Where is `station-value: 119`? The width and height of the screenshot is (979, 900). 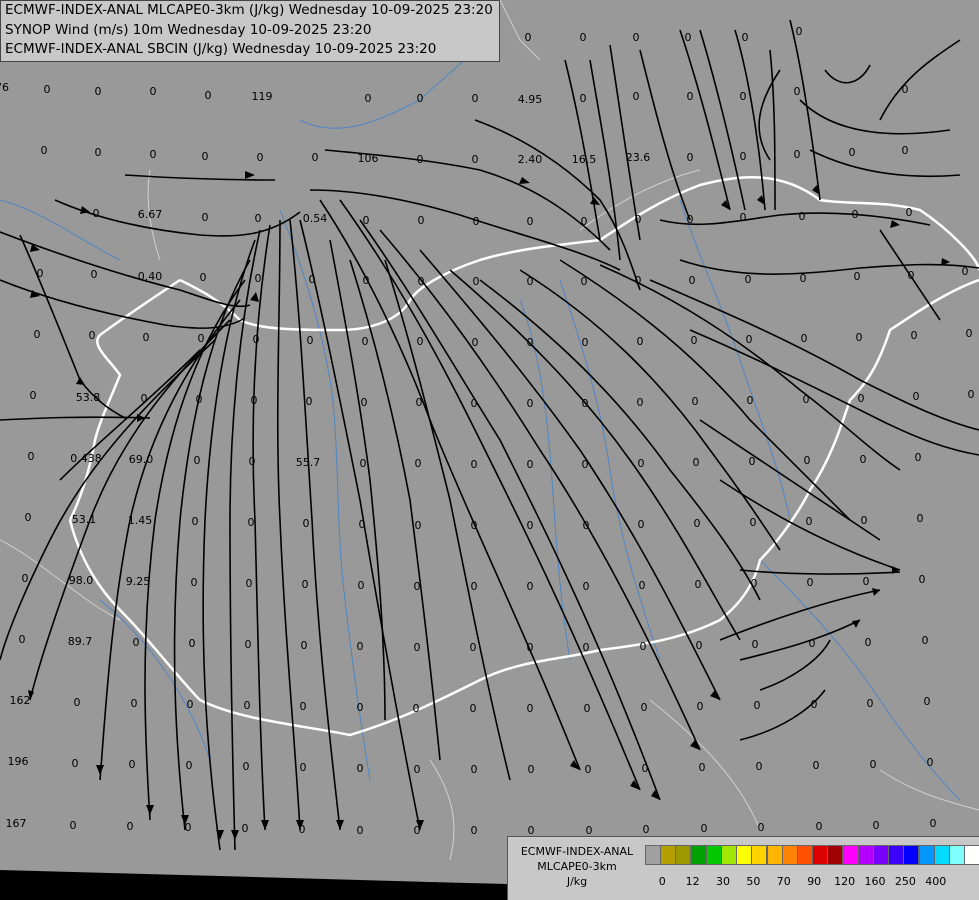
station-value: 119 is located at coordinates (262, 96).